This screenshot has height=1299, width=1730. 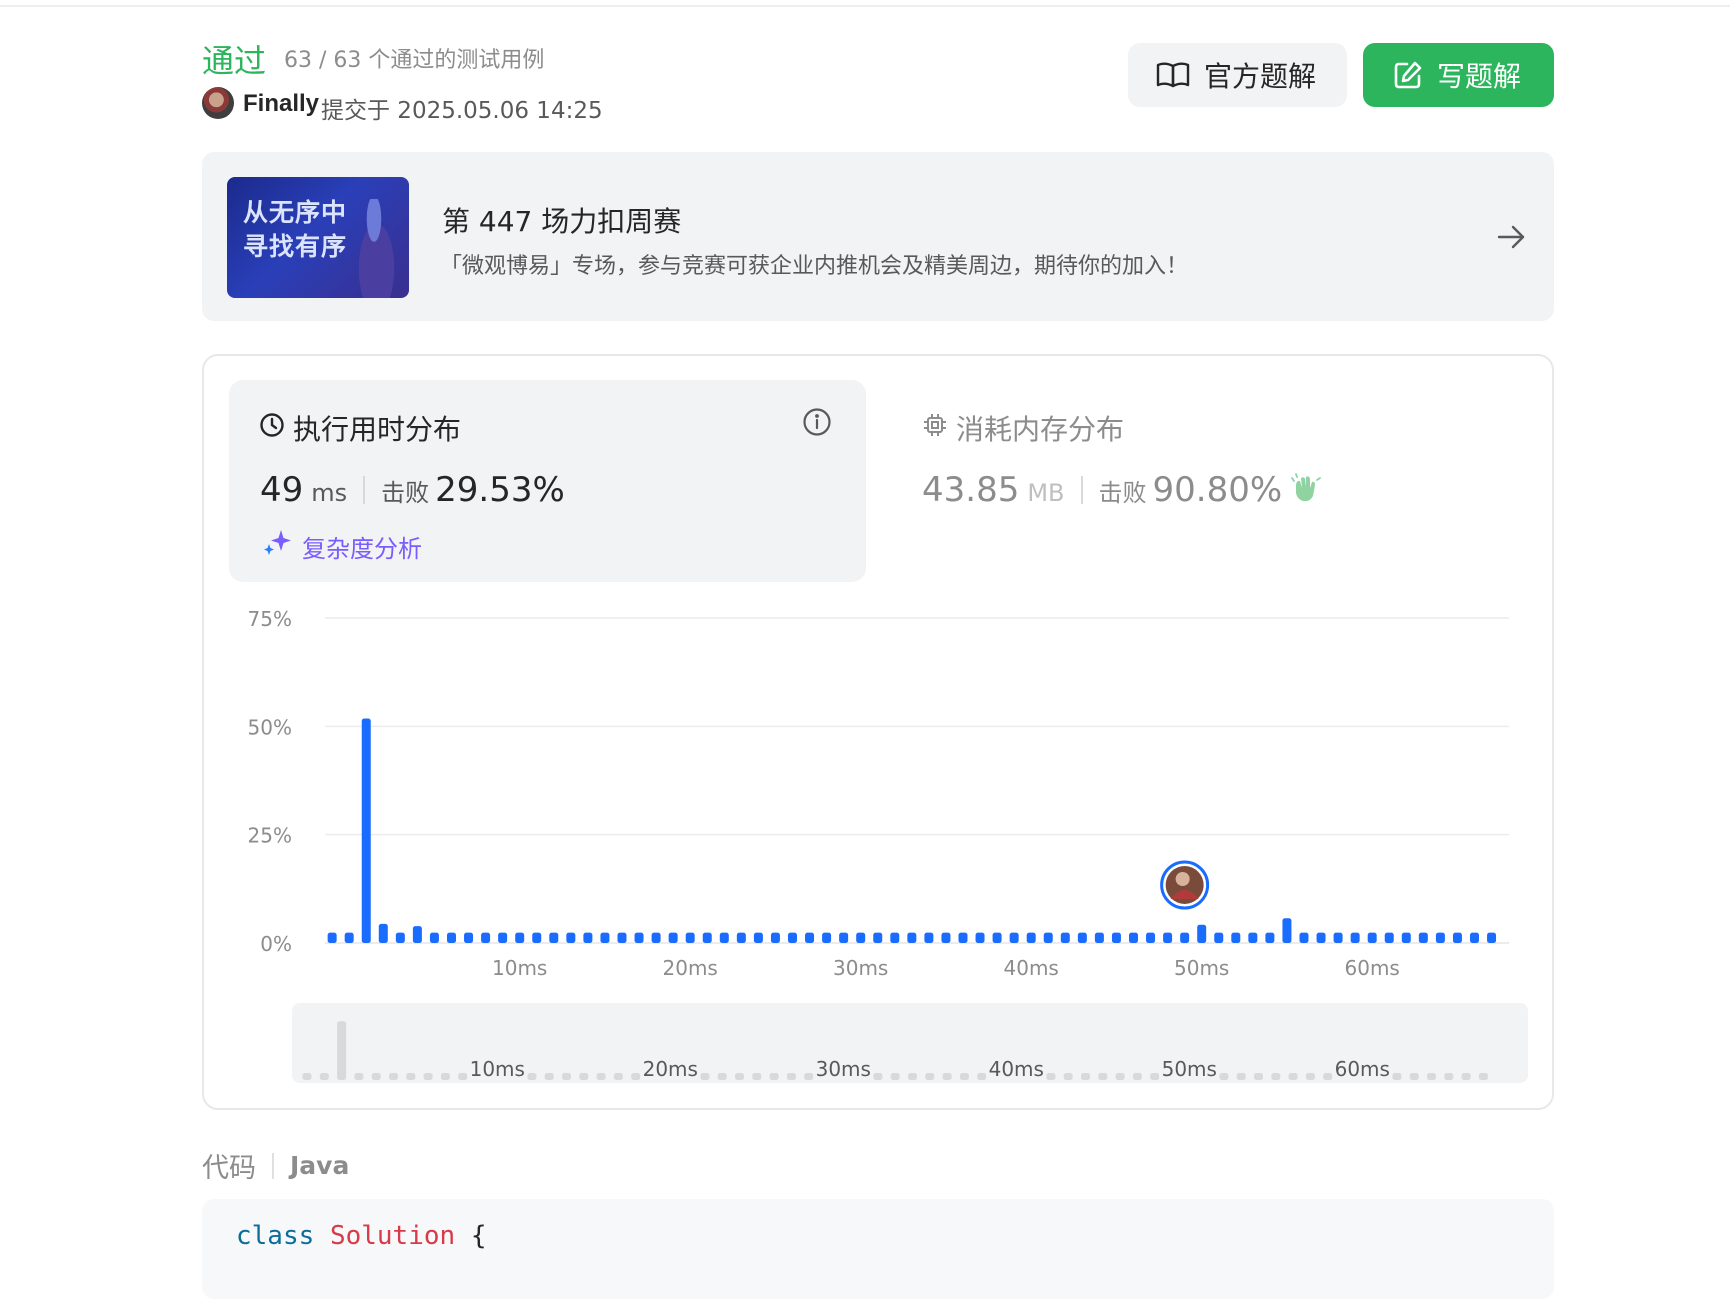 What do you see at coordinates (329, 493) in the screenshot?
I see `runtime-unit: ms` at bounding box center [329, 493].